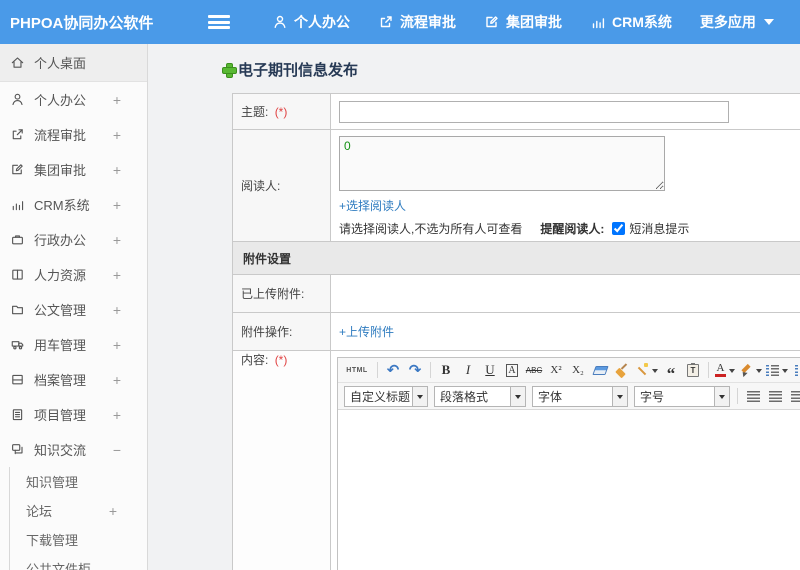  What do you see at coordinates (516, 258) in the screenshot?
I see `attachment-section-header: 附件设置` at bounding box center [516, 258].